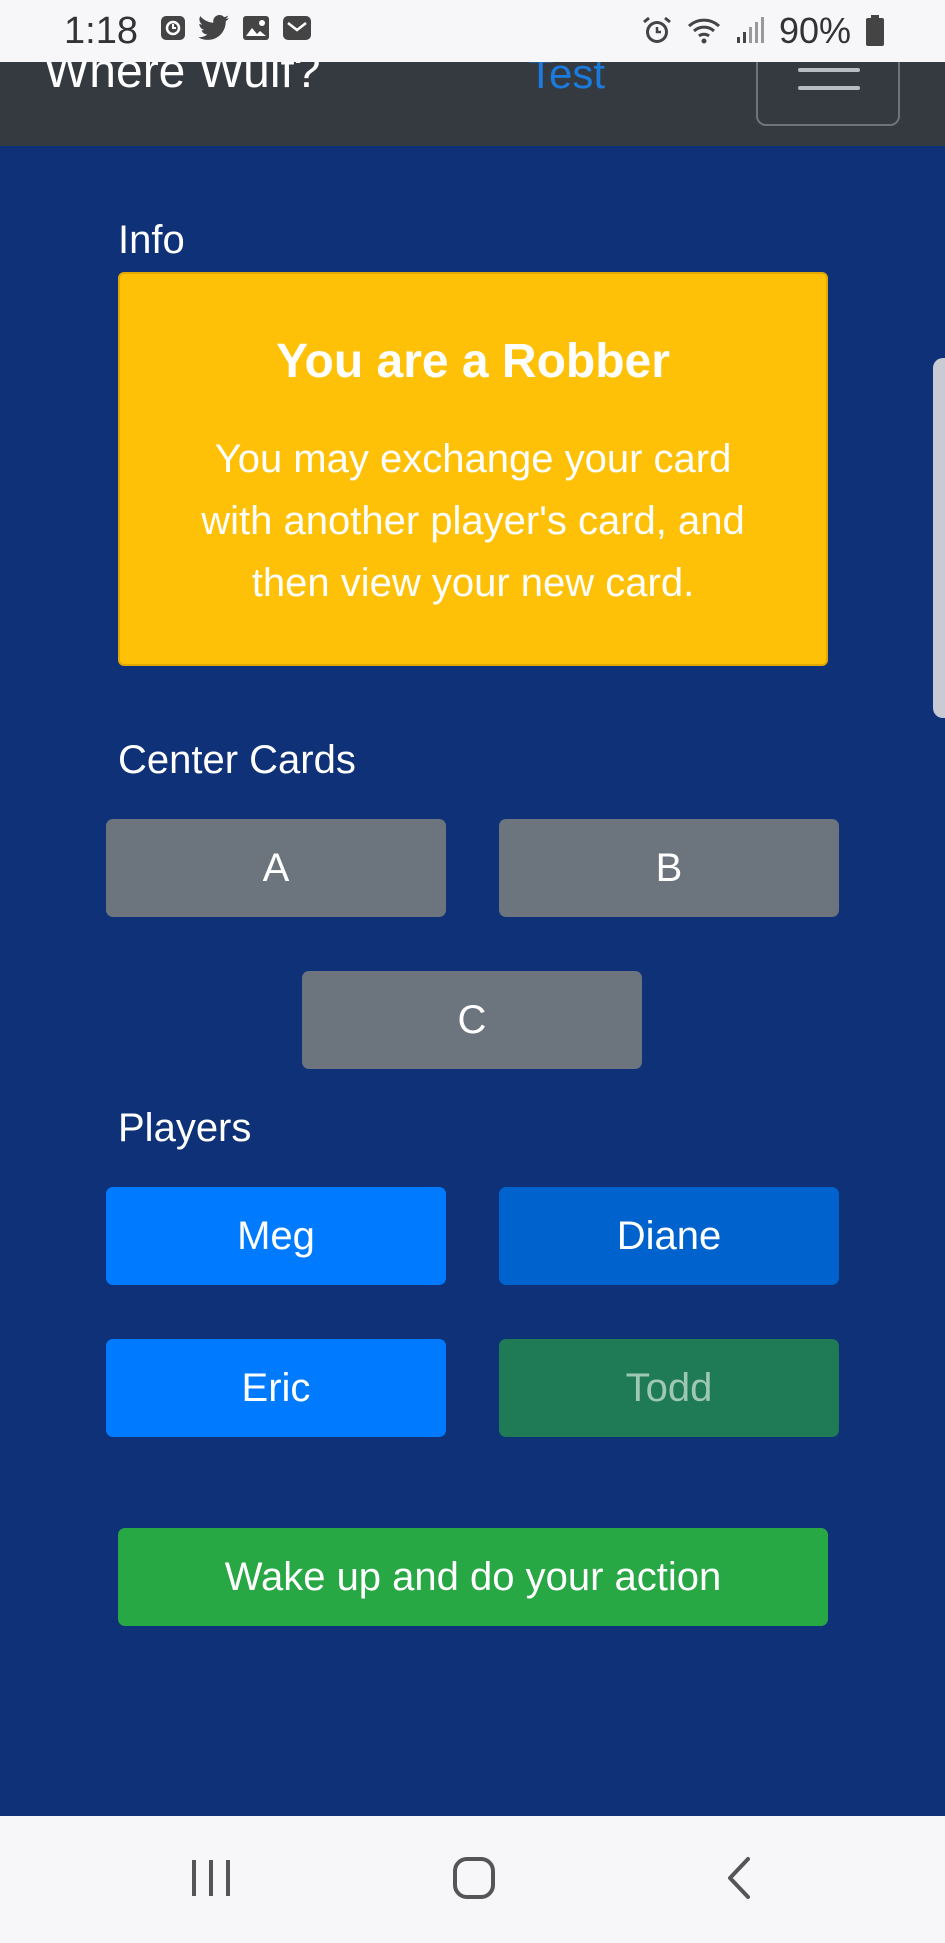 The image size is (945, 1943). I want to click on status-bar: 1:18 90%, so click(472, 31).